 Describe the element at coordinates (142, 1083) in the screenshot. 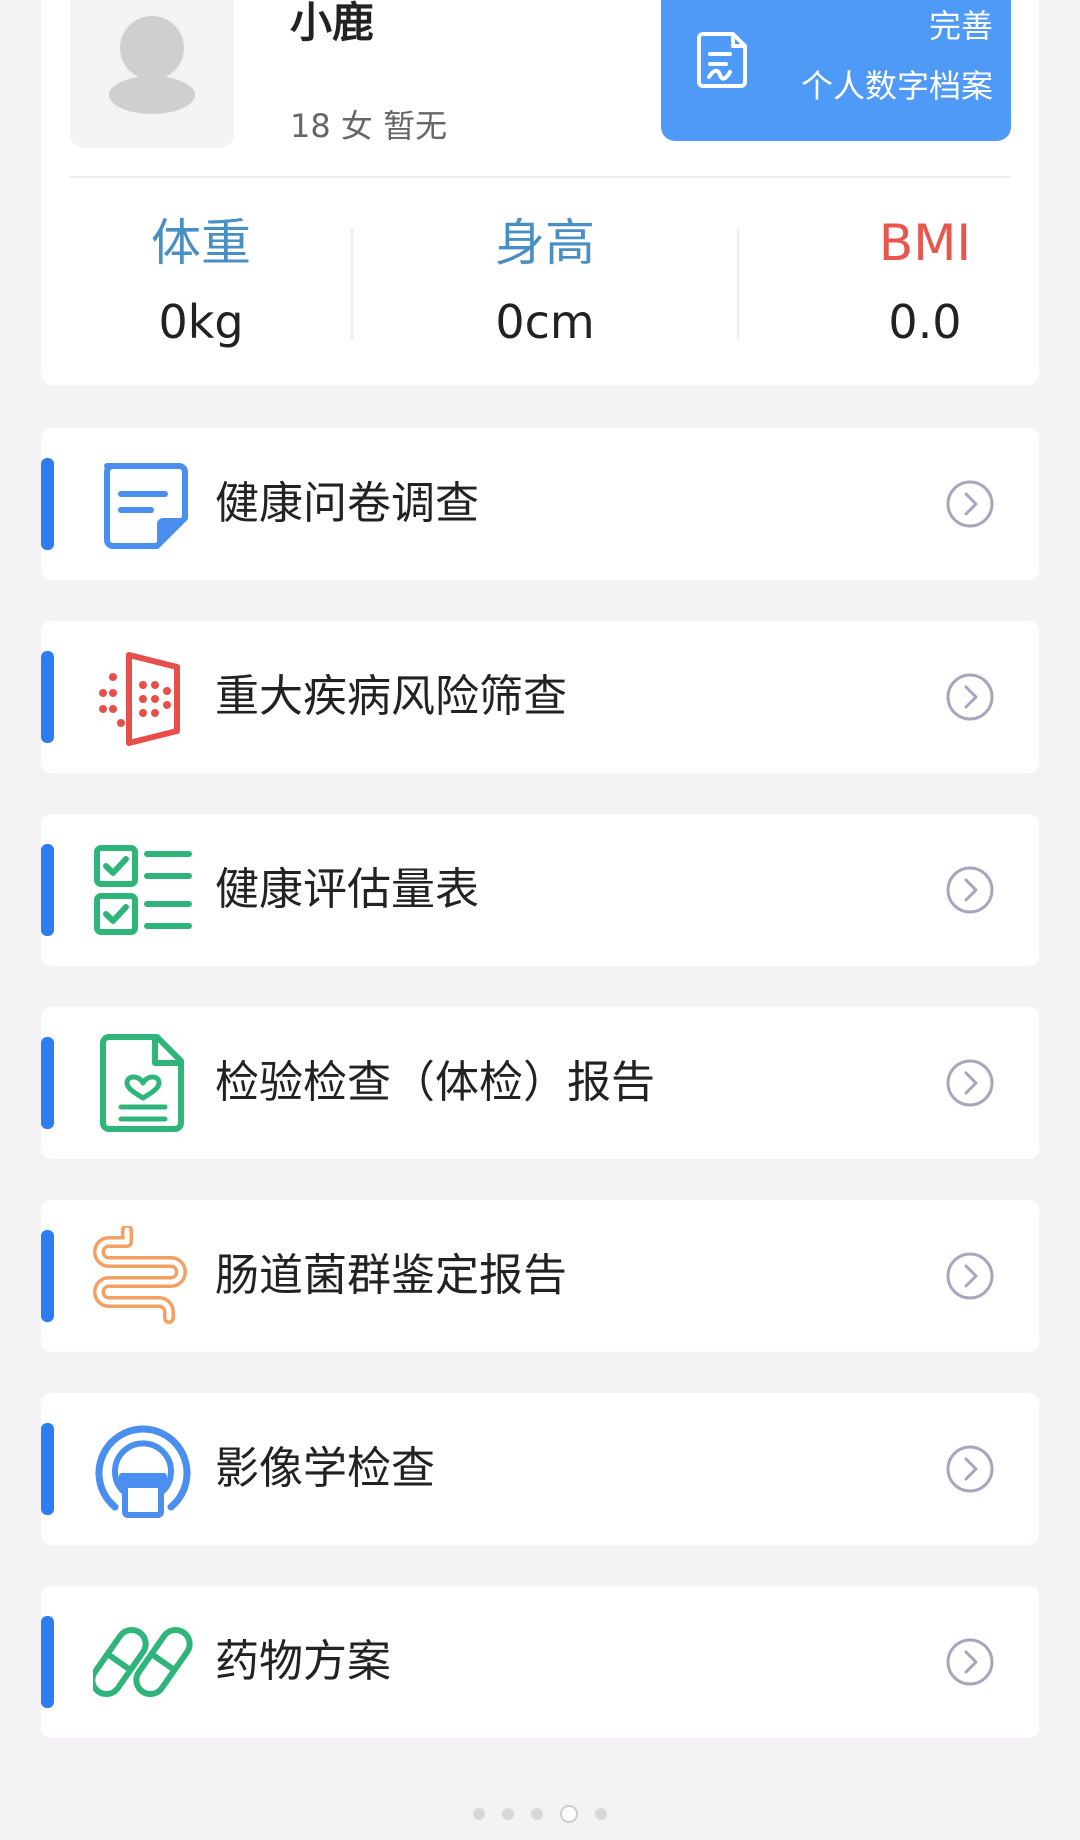

I see `medical-report-icon` at that location.